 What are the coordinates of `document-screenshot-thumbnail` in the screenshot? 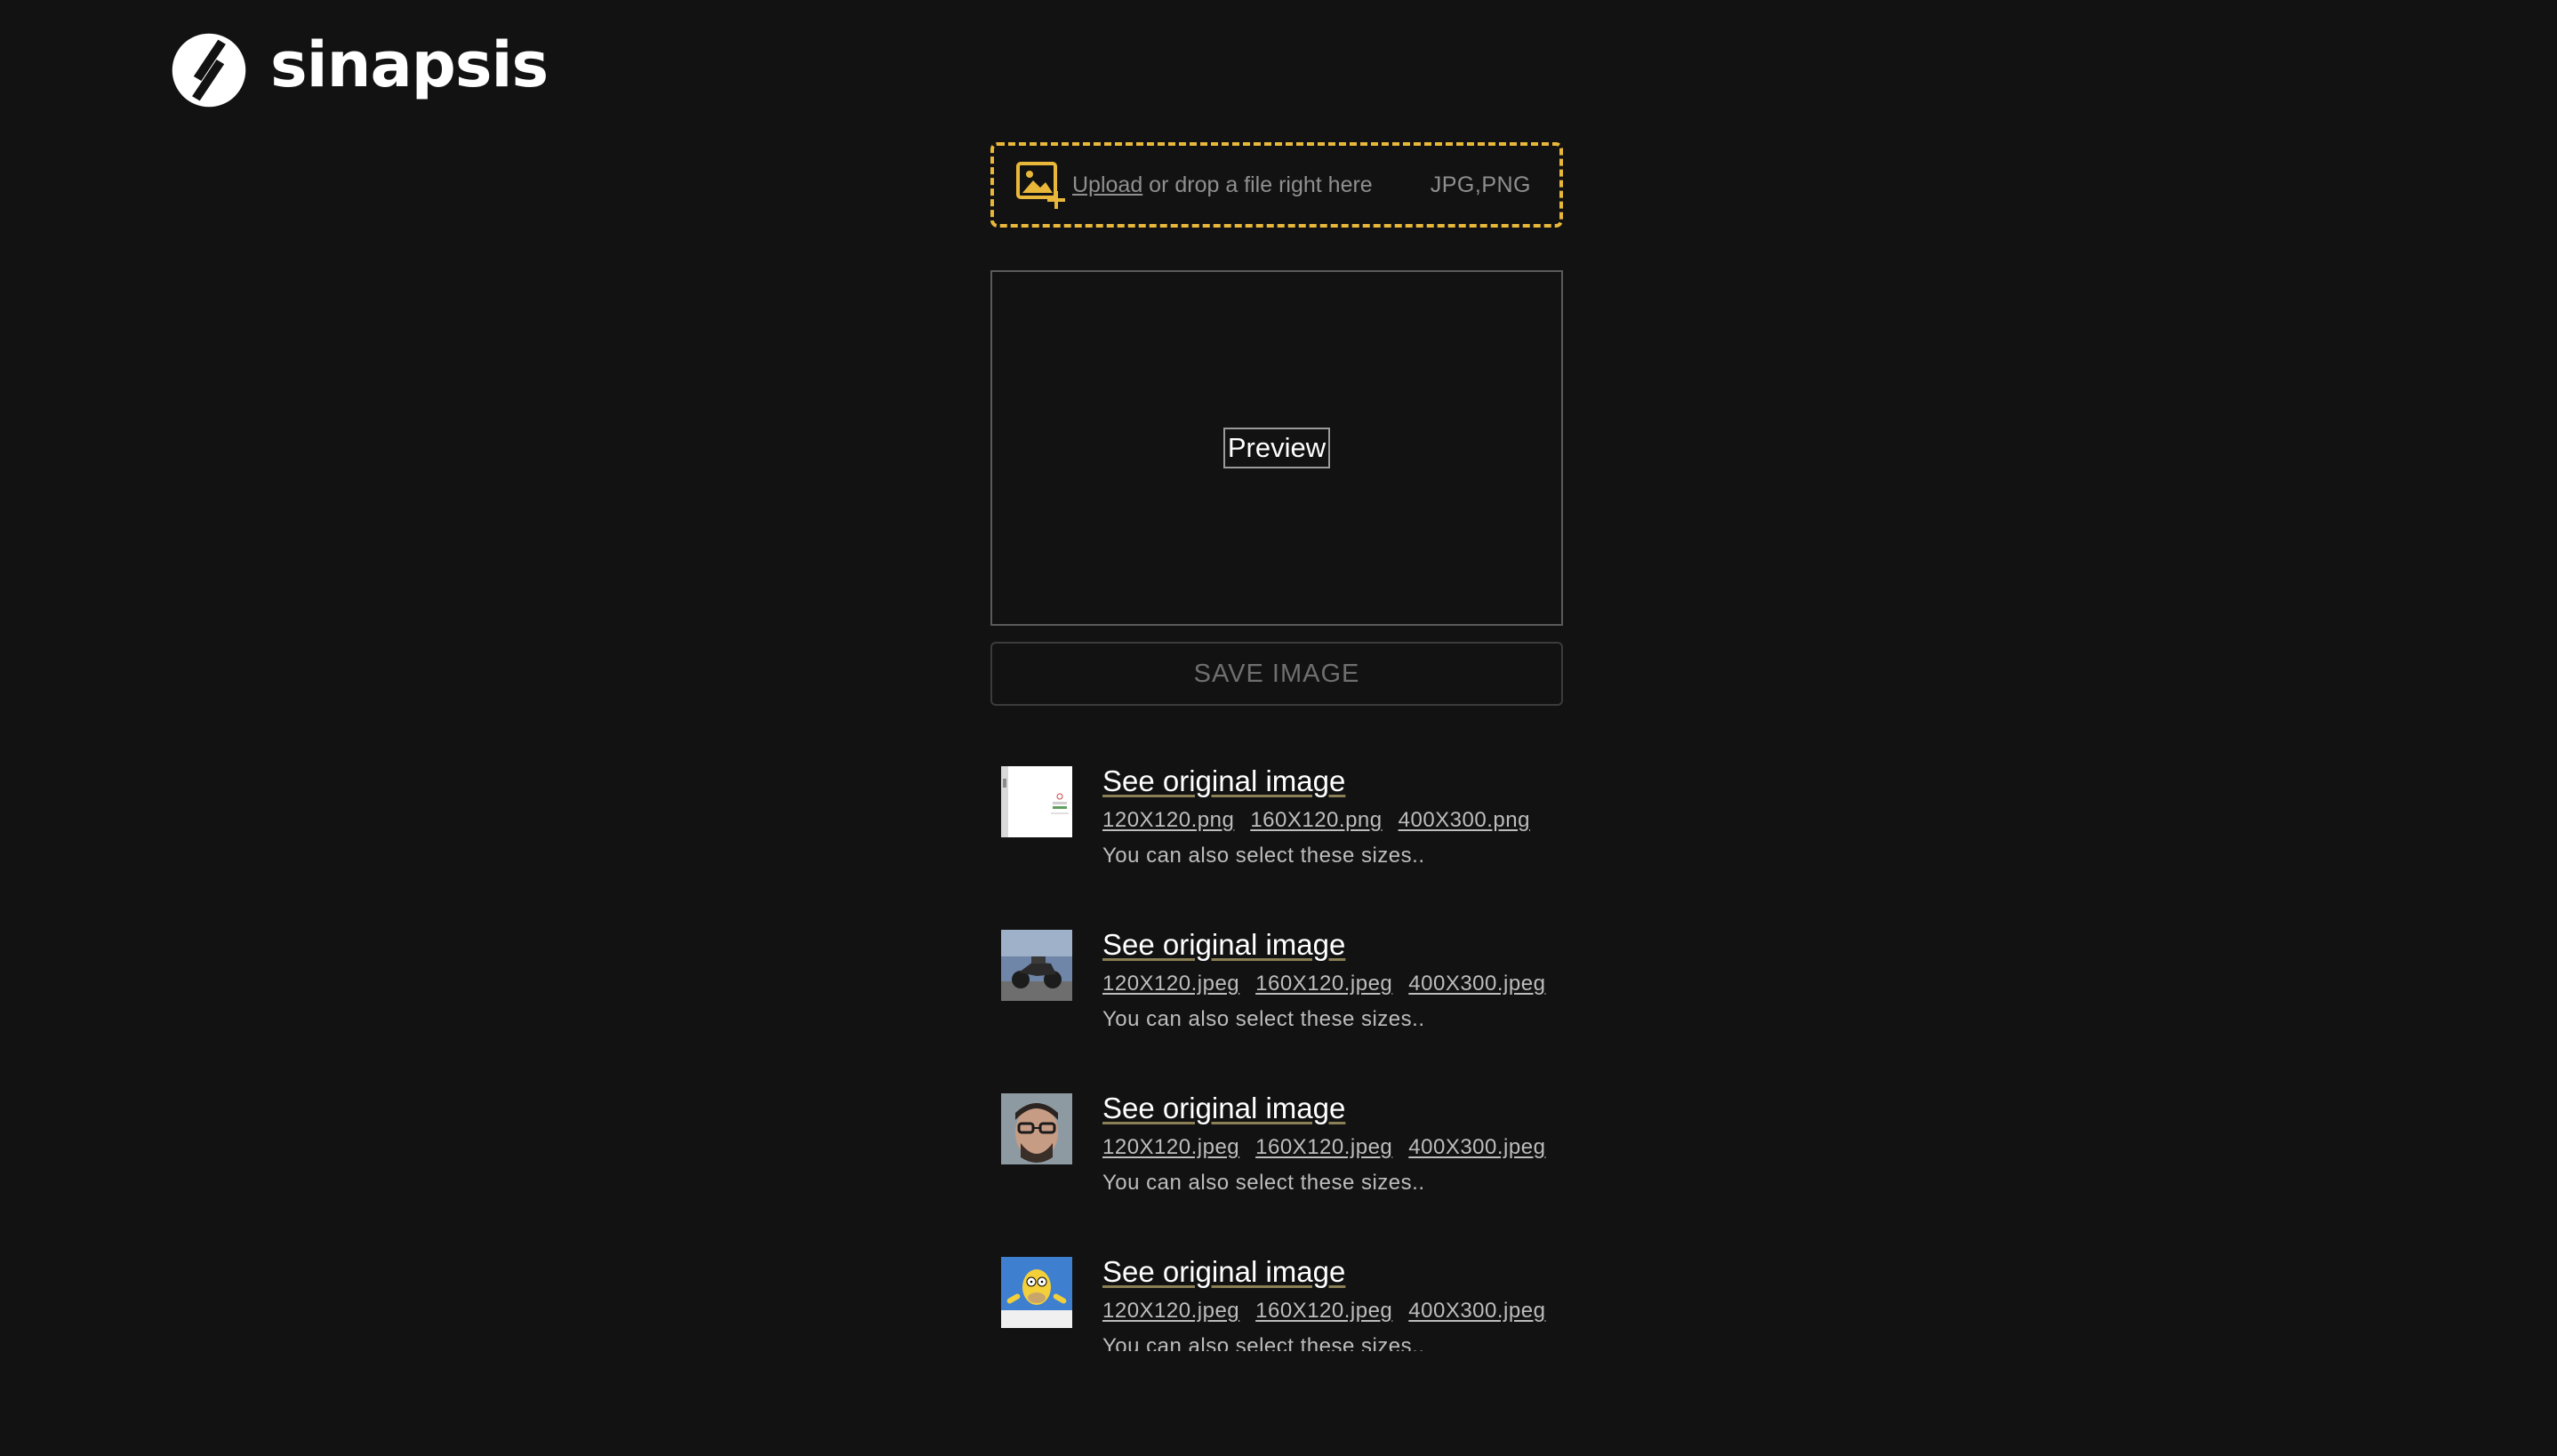 It's located at (1036, 801).